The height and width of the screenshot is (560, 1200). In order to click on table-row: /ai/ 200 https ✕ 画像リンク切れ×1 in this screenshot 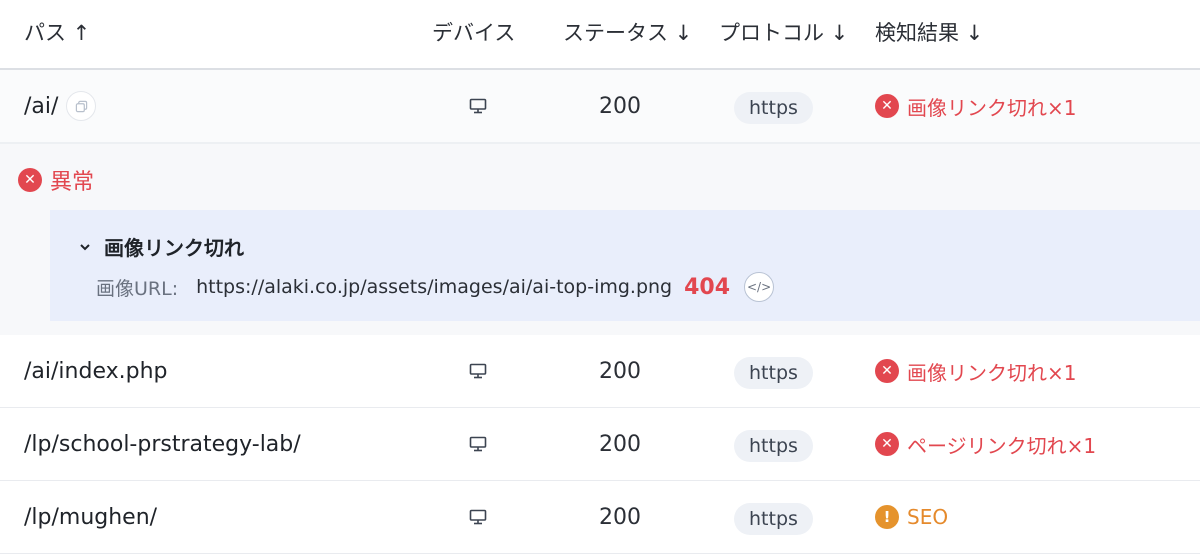, I will do `click(600, 107)`.